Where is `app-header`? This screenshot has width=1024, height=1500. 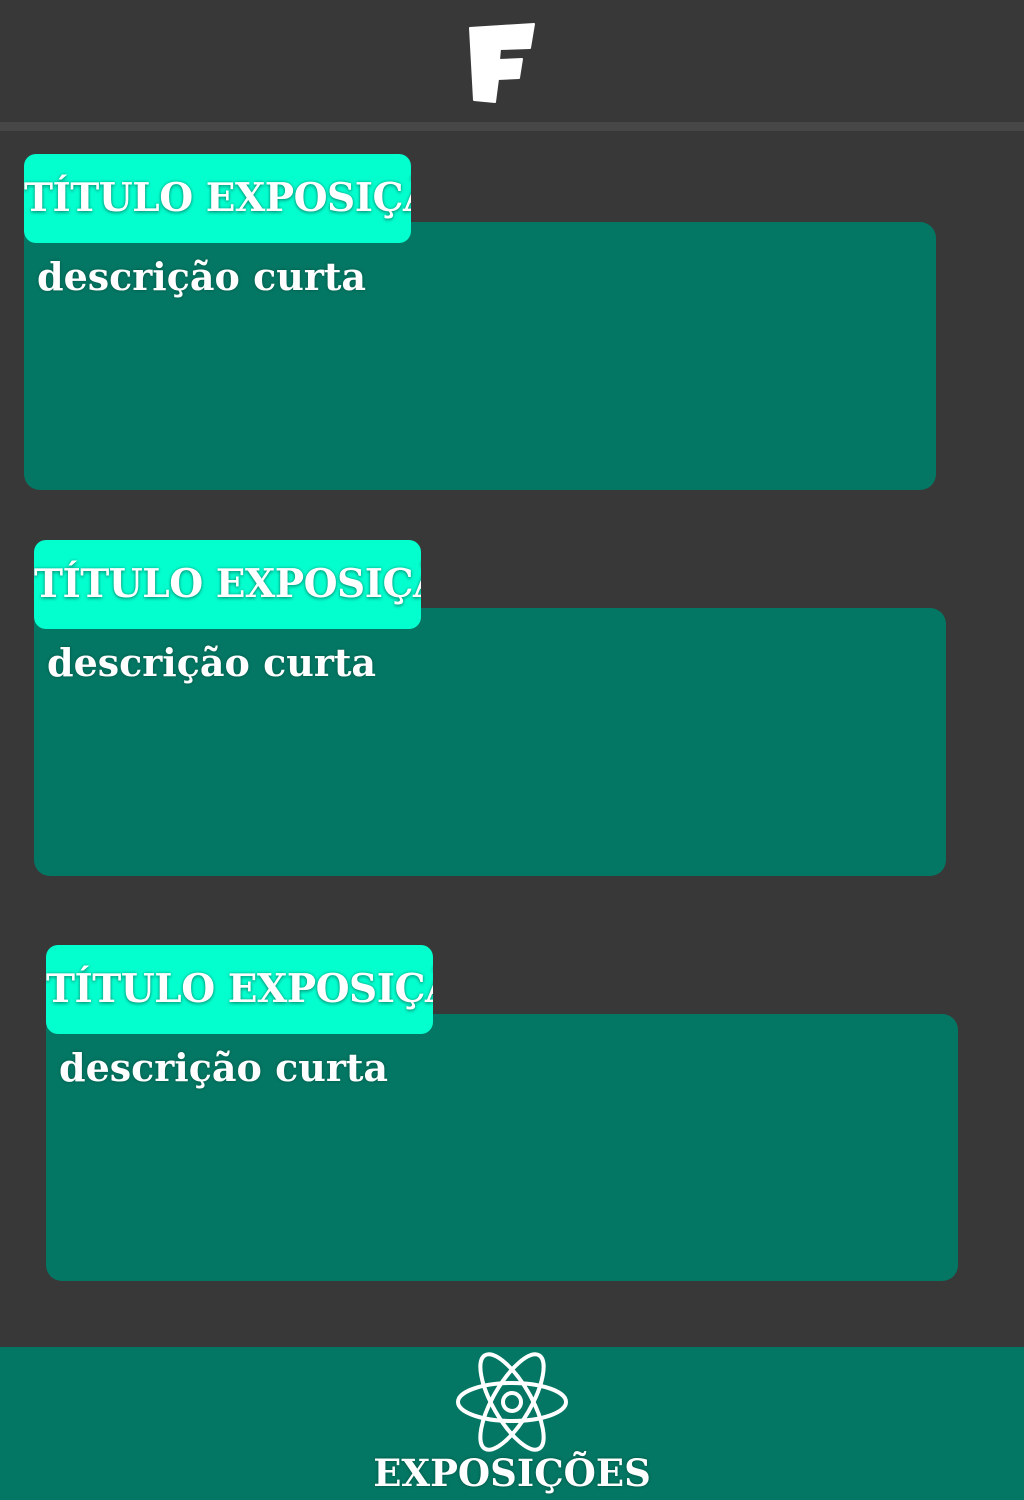 app-header is located at coordinates (512, 61).